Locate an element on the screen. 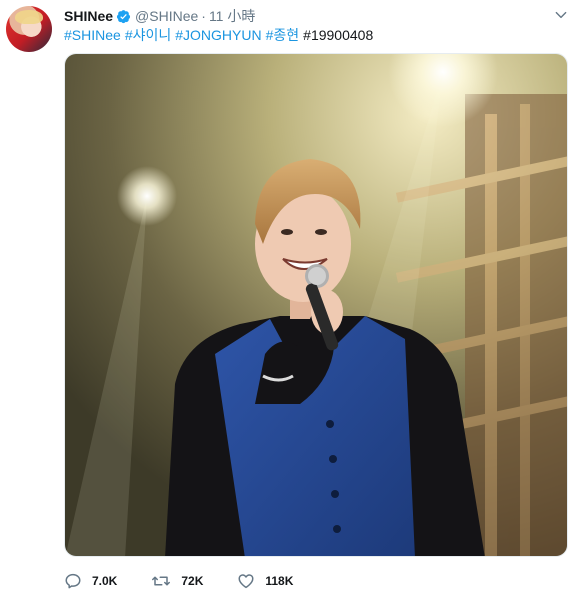  author-avatar is located at coordinates (29, 29).